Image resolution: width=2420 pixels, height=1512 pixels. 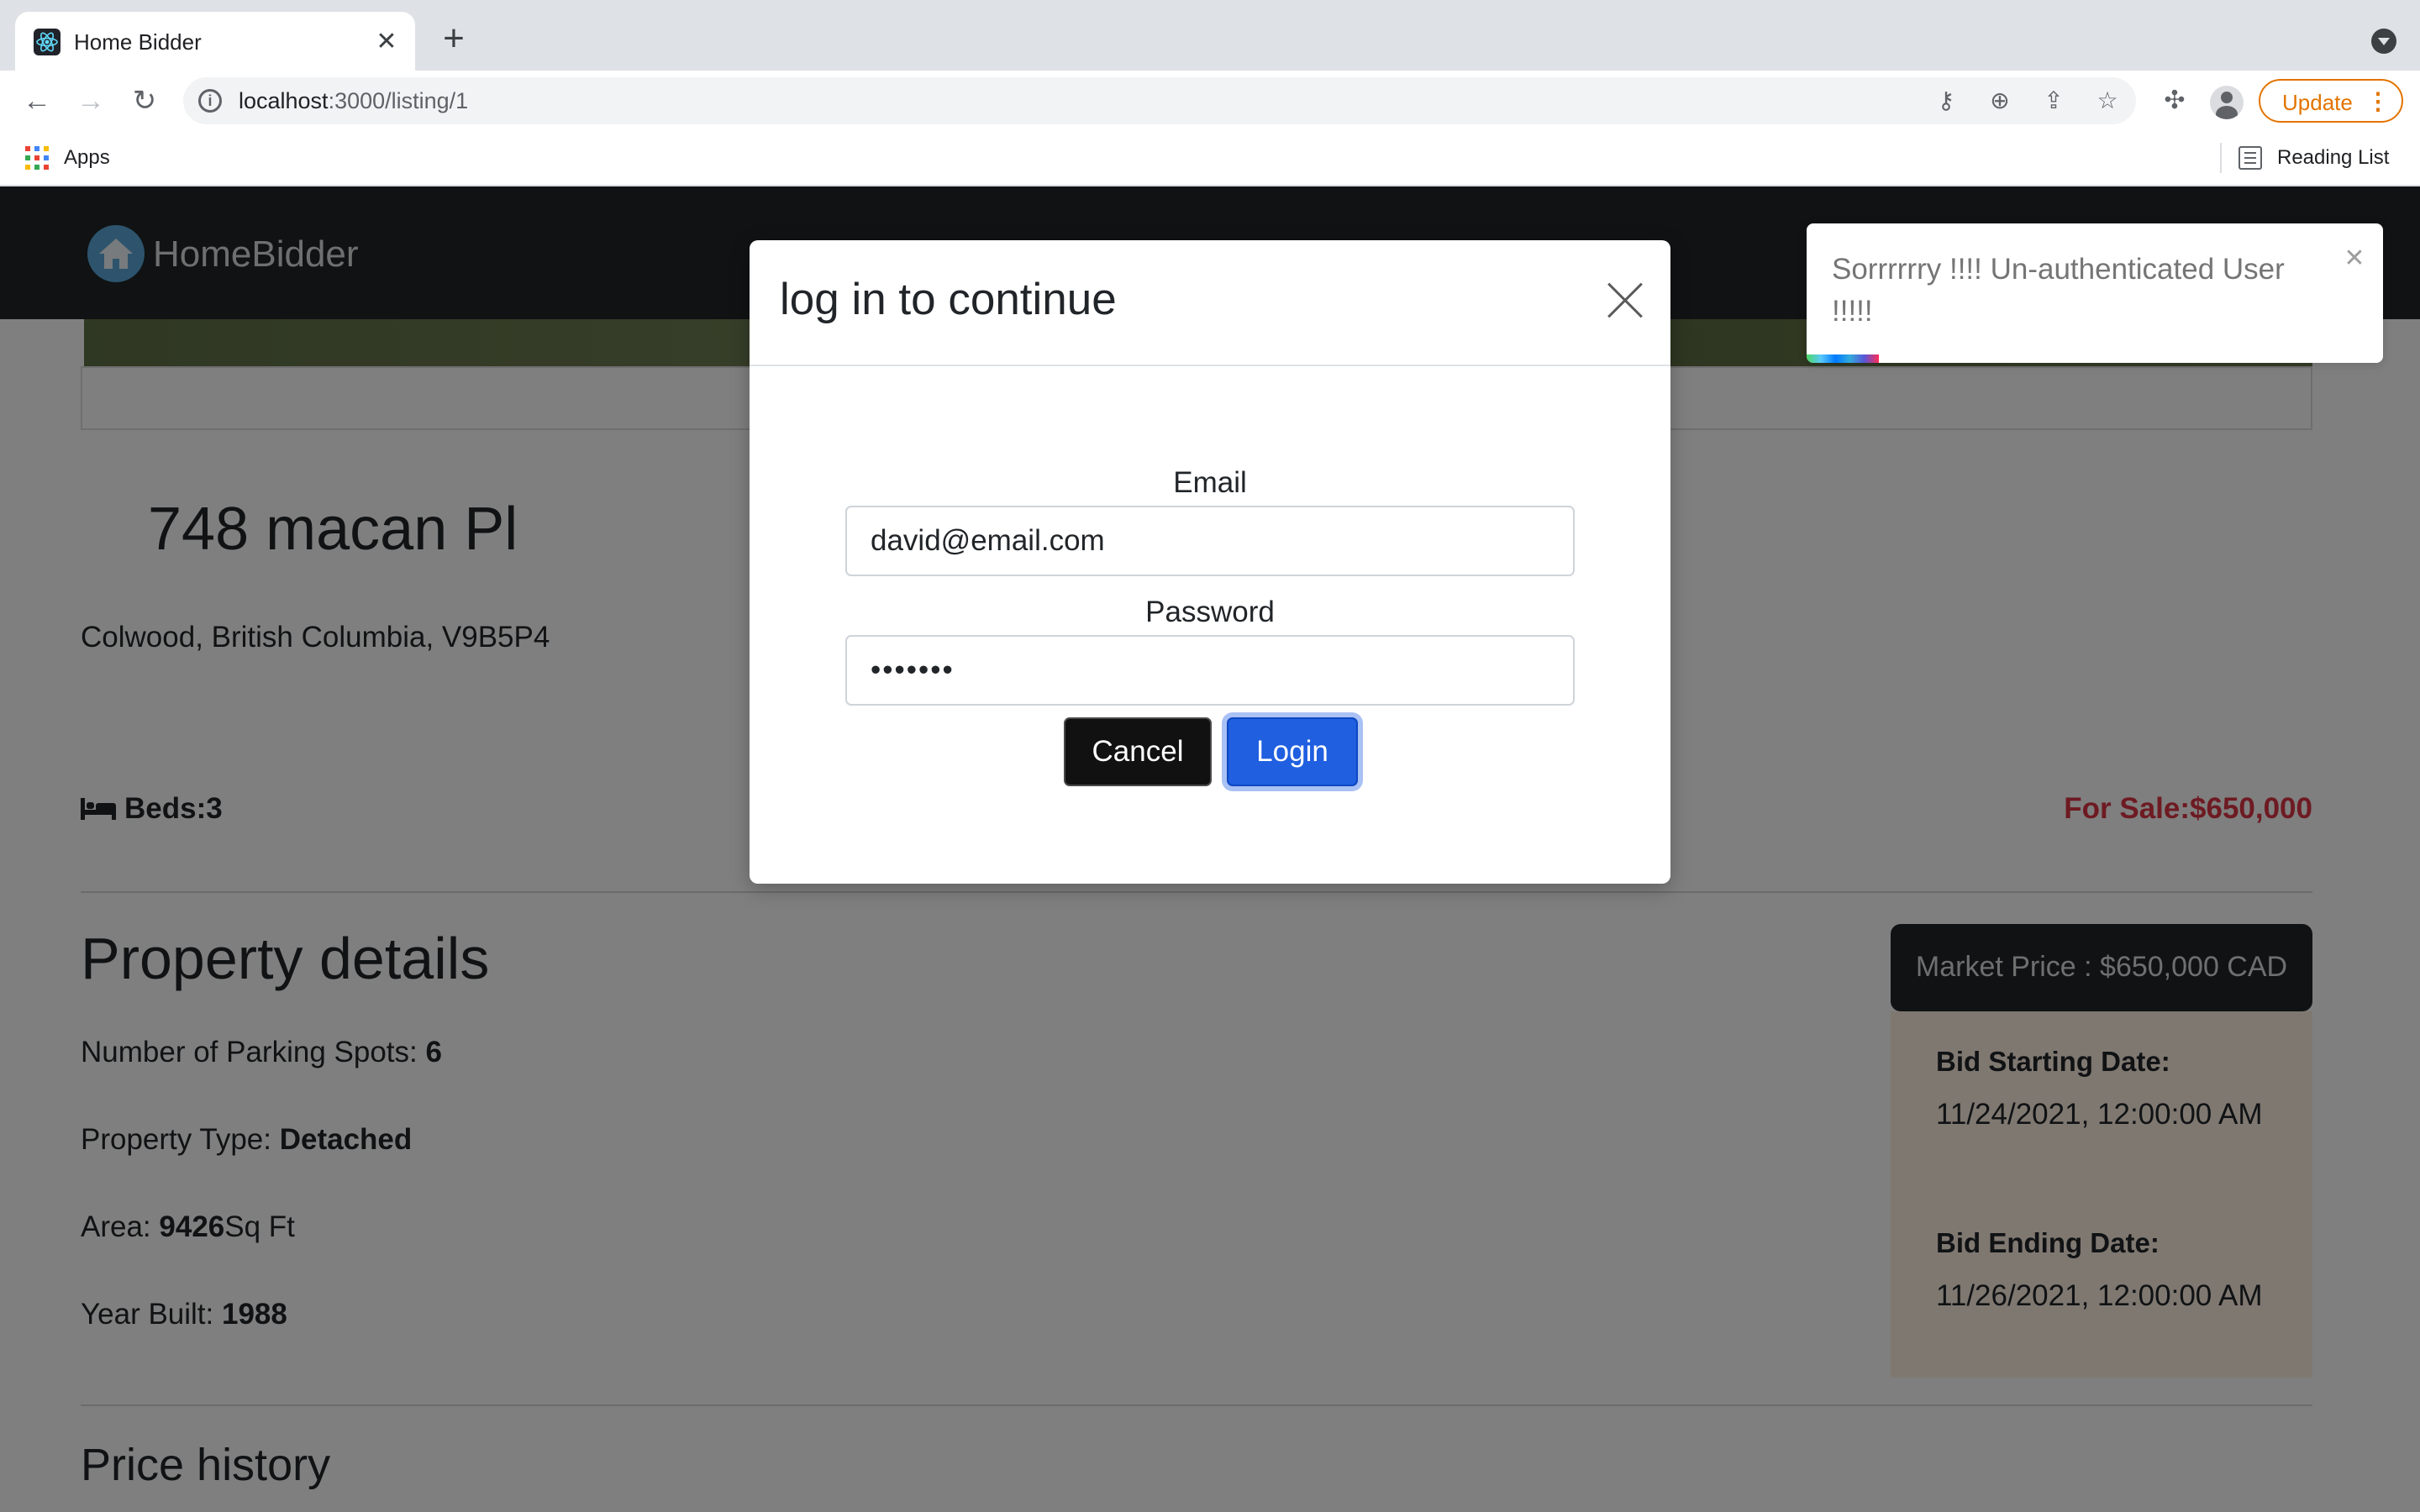 I want to click on browser-tabstrip: Home Bidder ✕ +, so click(x=1210, y=35).